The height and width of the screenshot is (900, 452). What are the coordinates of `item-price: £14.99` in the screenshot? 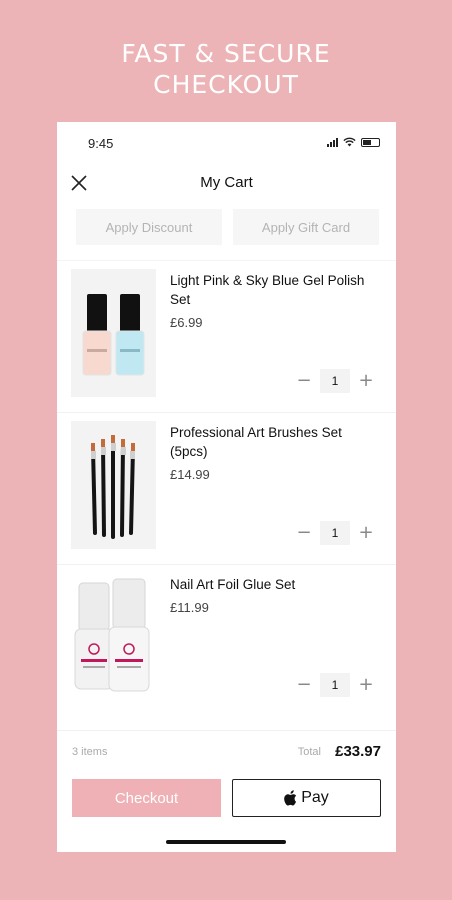 It's located at (190, 474).